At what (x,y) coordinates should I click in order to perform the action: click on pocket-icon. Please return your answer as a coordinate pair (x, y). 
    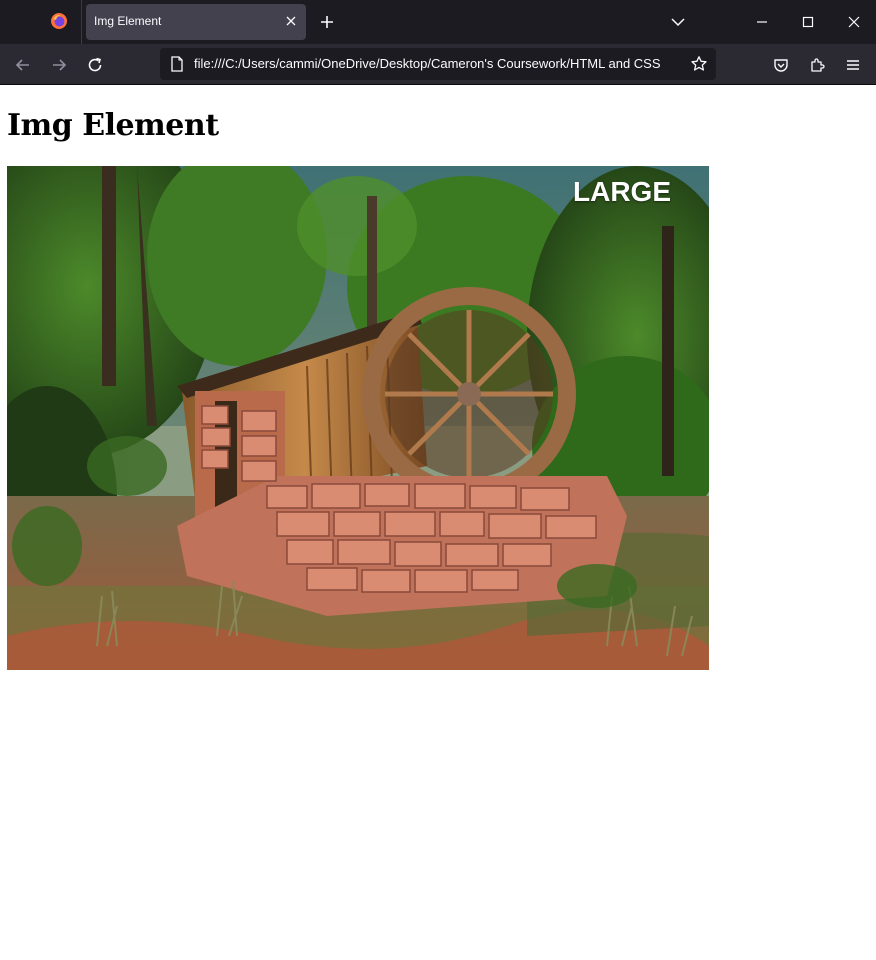
    Looking at the image, I should click on (781, 65).